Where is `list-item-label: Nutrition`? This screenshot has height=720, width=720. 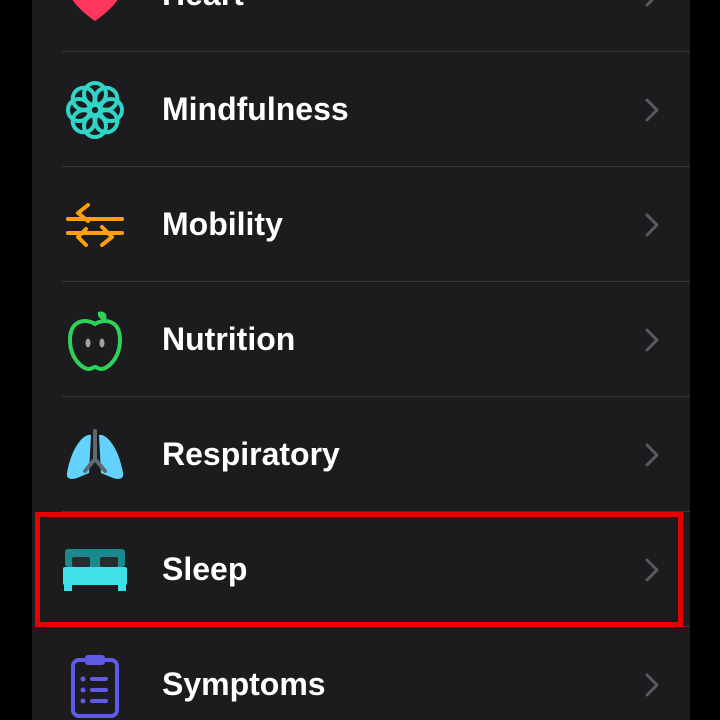
list-item-label: Nutrition is located at coordinates (229, 339).